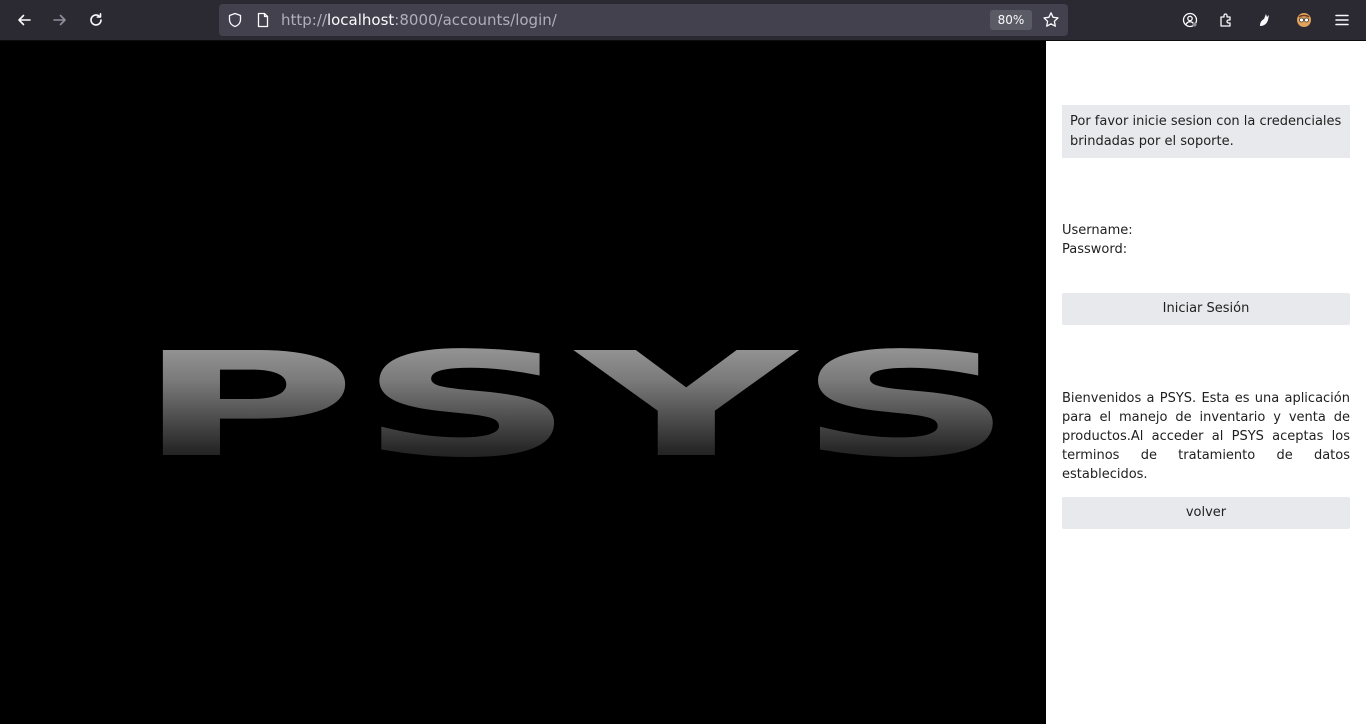  Describe the element at coordinates (475, 20) in the screenshot. I see `url-path: :8000/accounts/login/` at that location.